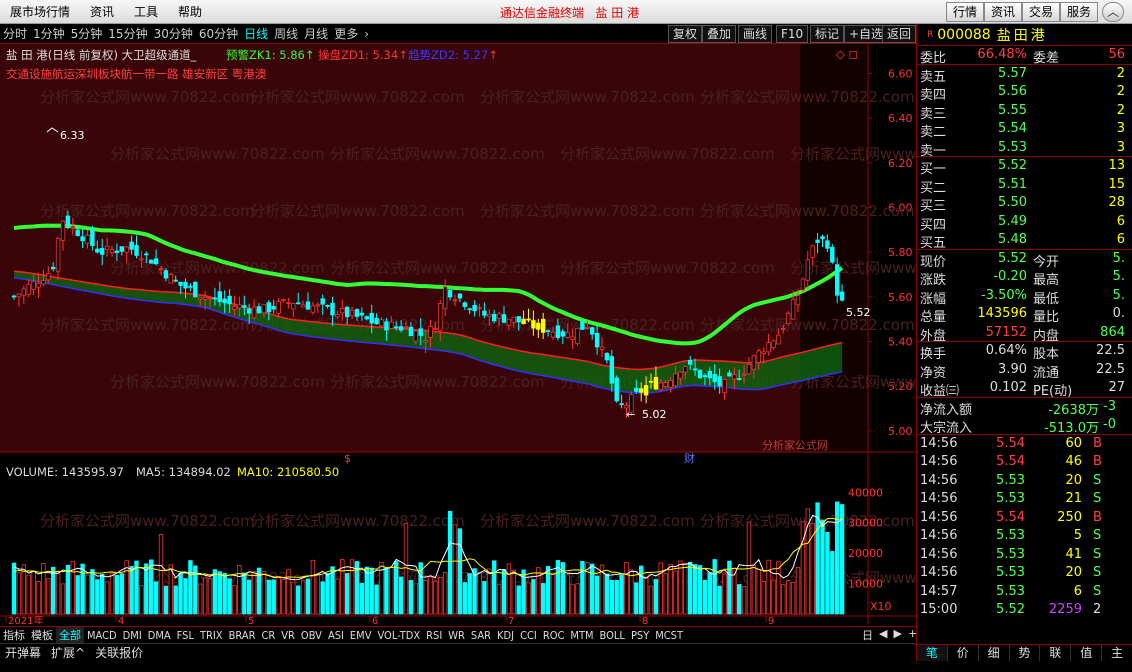 The image size is (1132, 672). What do you see at coordinates (640, 635) in the screenshot?
I see `indicator-tab-23: PSY` at bounding box center [640, 635].